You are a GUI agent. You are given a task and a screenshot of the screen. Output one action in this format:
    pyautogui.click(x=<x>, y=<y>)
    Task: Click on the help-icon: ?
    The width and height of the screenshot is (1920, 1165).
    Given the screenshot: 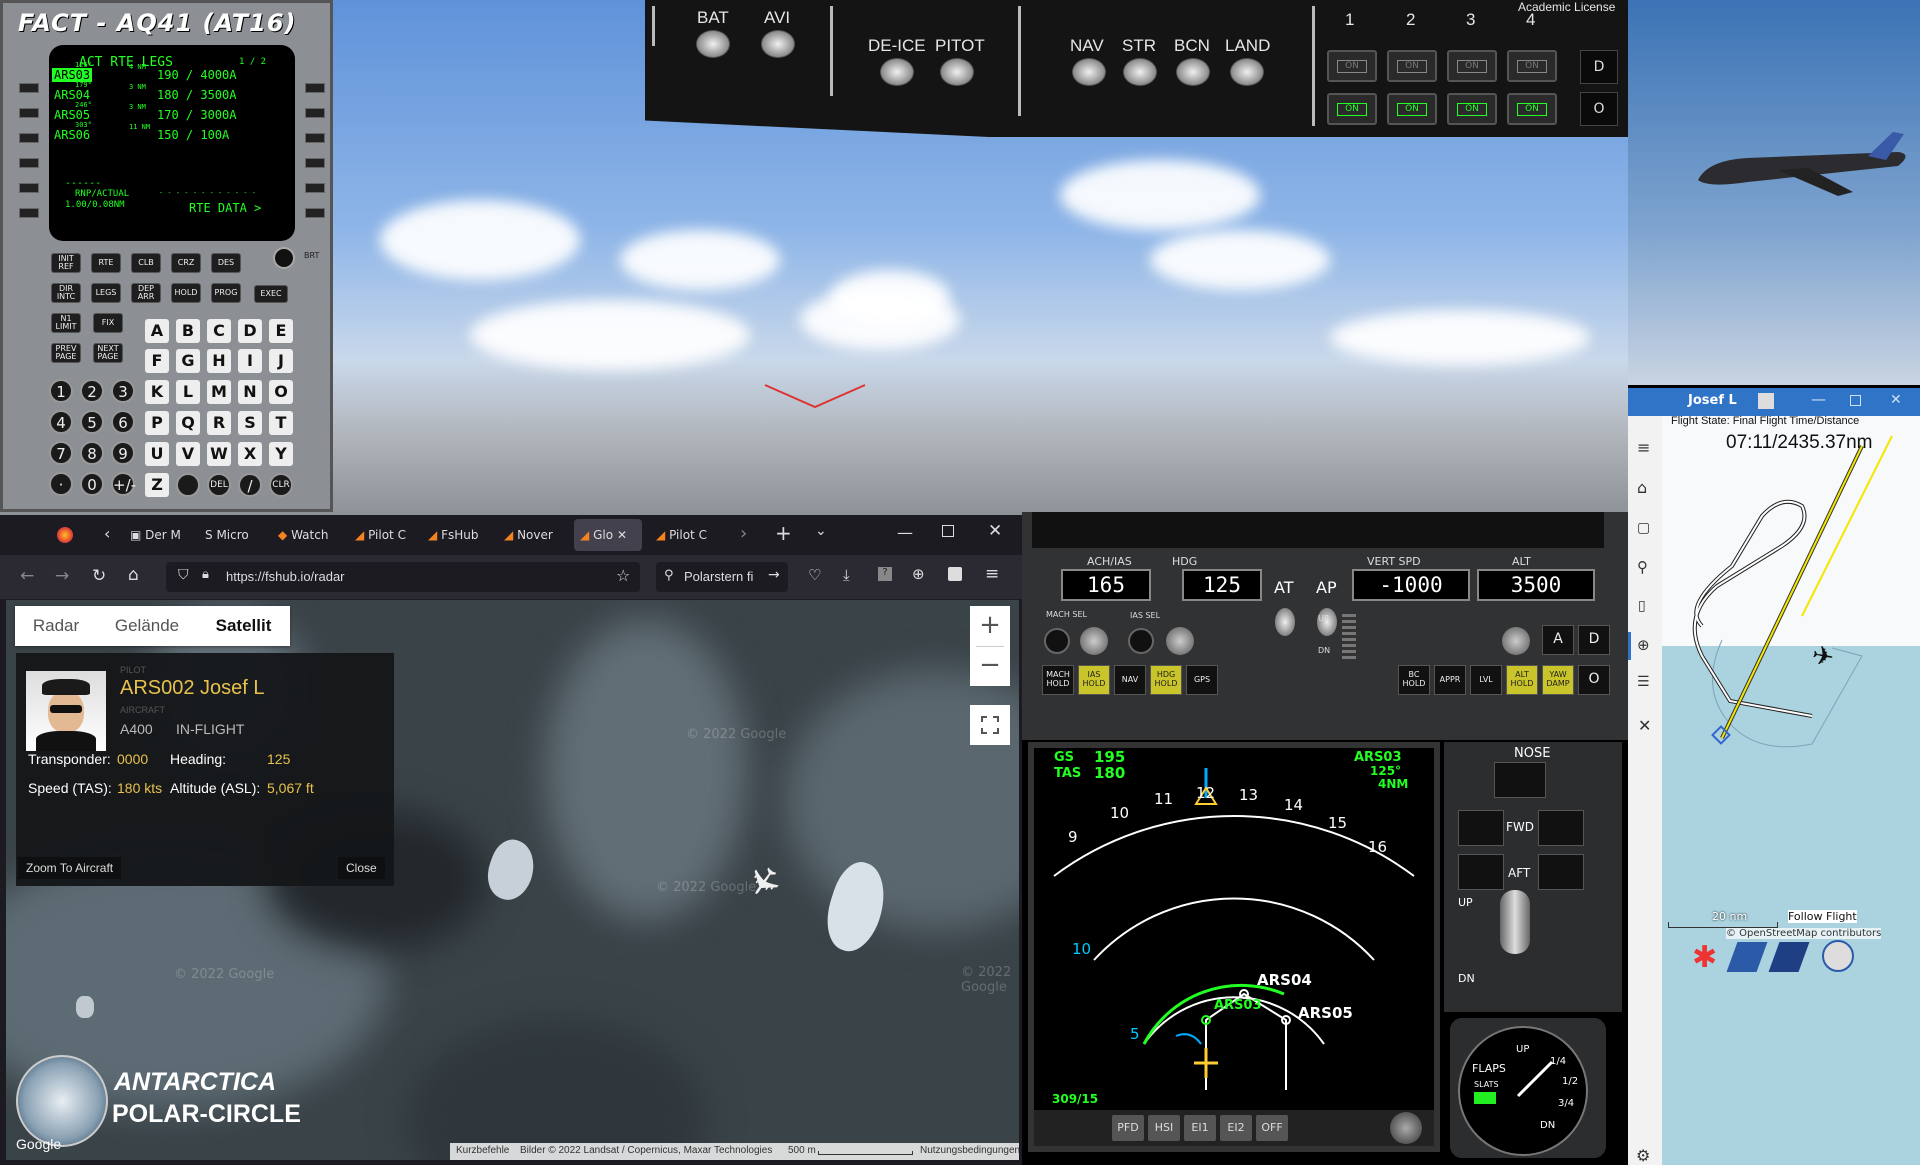 What is the action you would take?
    pyautogui.click(x=885, y=574)
    